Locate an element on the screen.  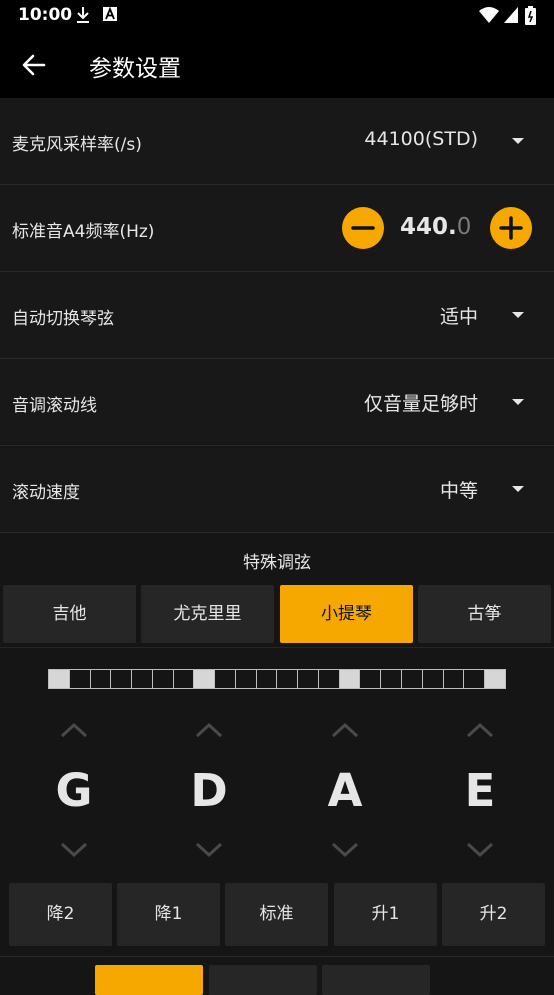
shift-down-1-button: 降1 is located at coordinates (168, 914).